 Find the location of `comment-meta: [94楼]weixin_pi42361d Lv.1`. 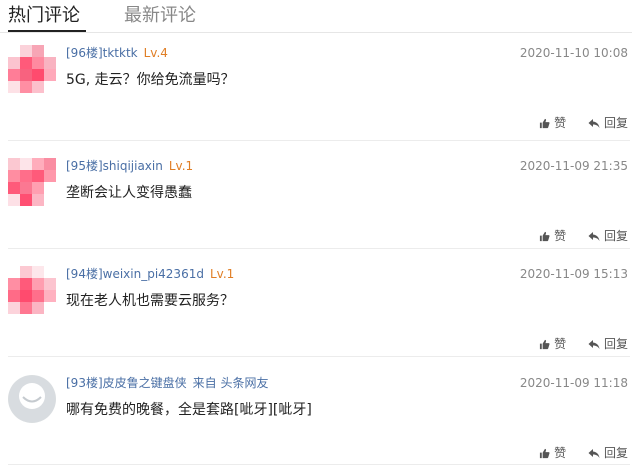

comment-meta: [94楼]weixin_pi42361d Lv.1 is located at coordinates (150, 274).